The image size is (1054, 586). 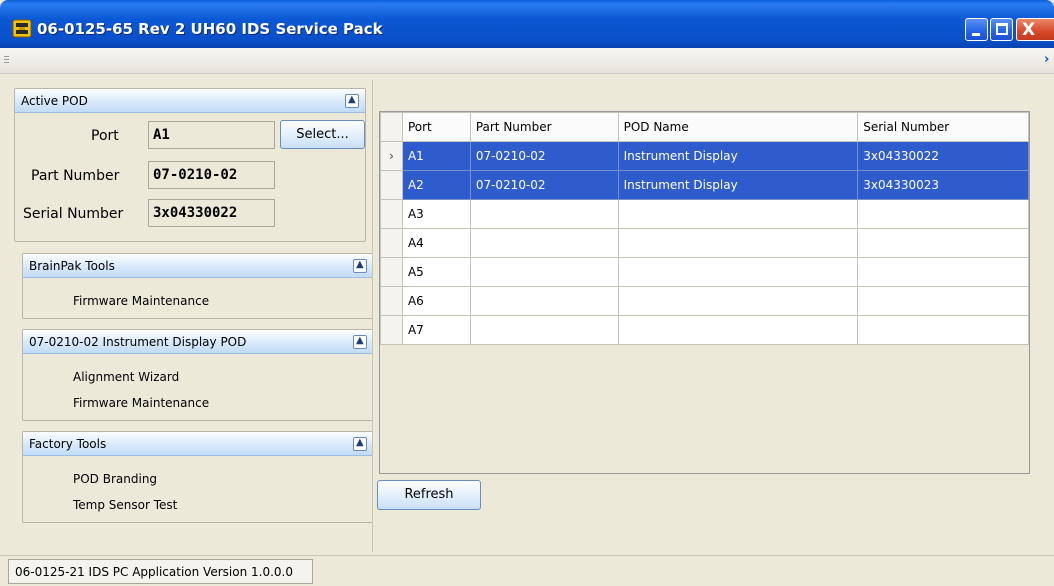 I want to click on factory-tools-header: Factory Tools ▲, so click(x=198, y=444).